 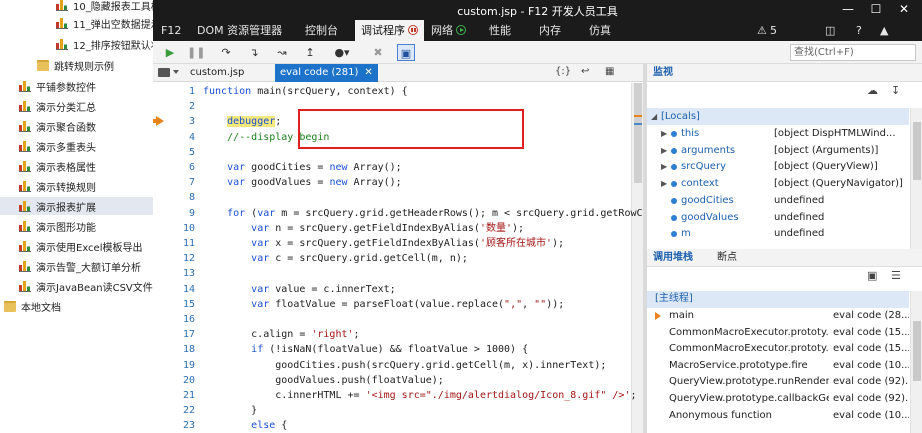 What do you see at coordinates (76, 44) in the screenshot?
I see `tree-item: 12_排序按钮默认状` at bounding box center [76, 44].